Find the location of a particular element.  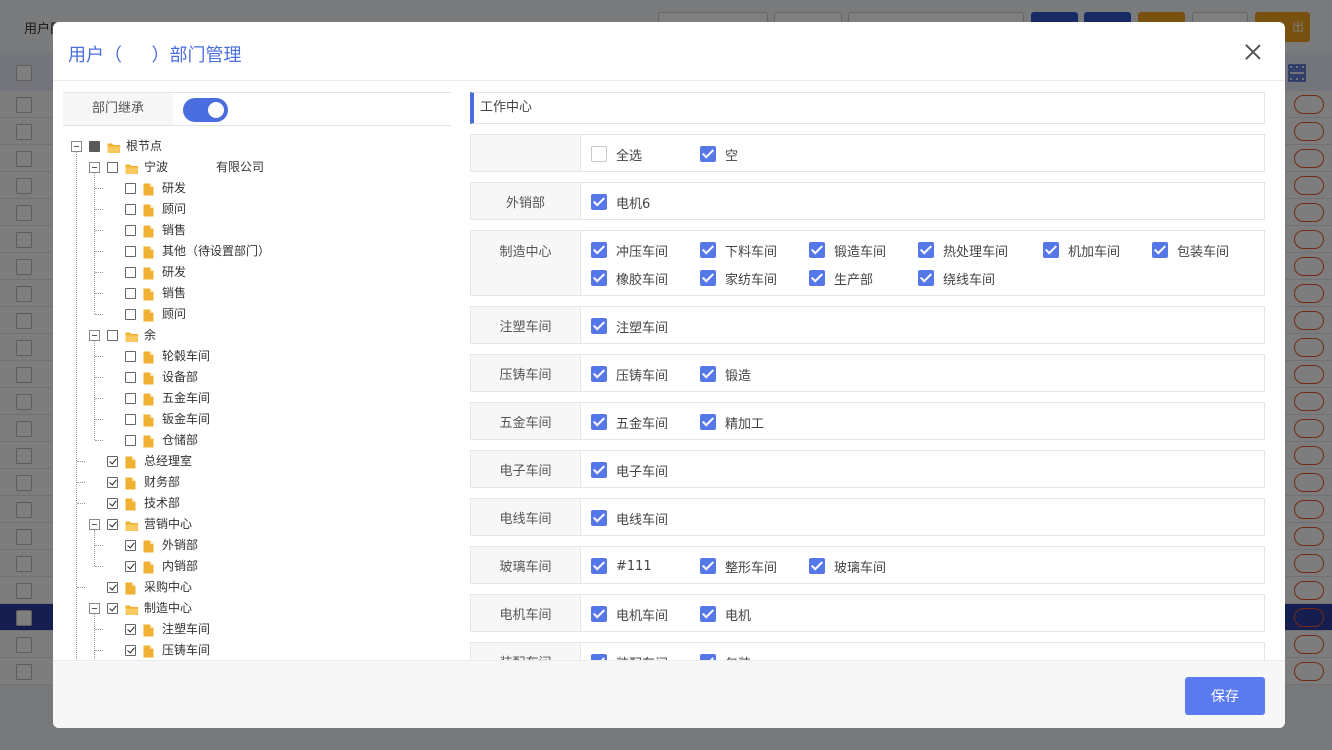

work-center-option-label: 包装车间 is located at coordinates (1203, 250).